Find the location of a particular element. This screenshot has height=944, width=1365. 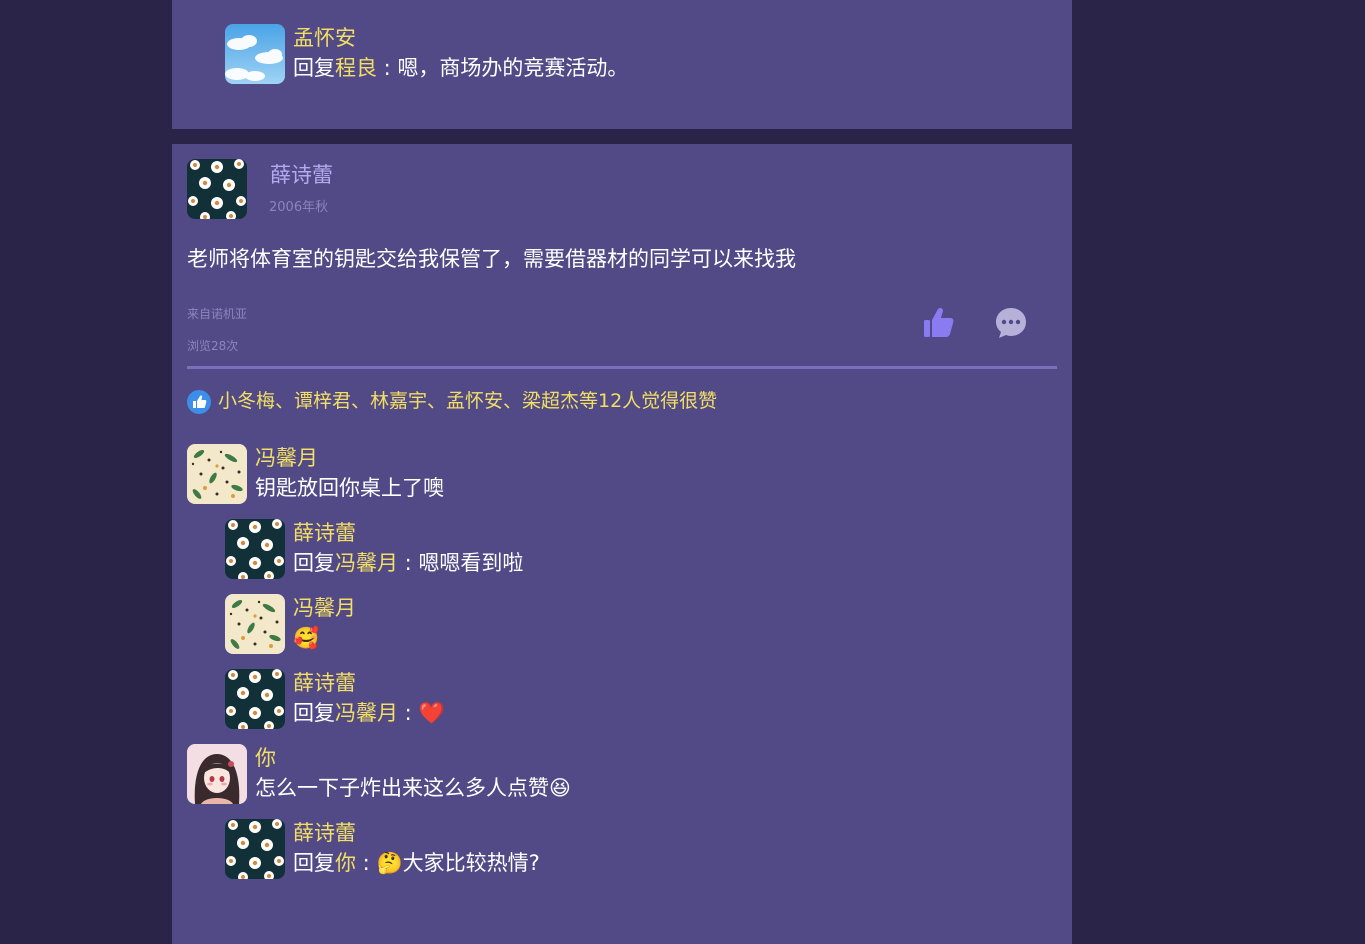

post-time: 2006年秋 is located at coordinates (299, 207).